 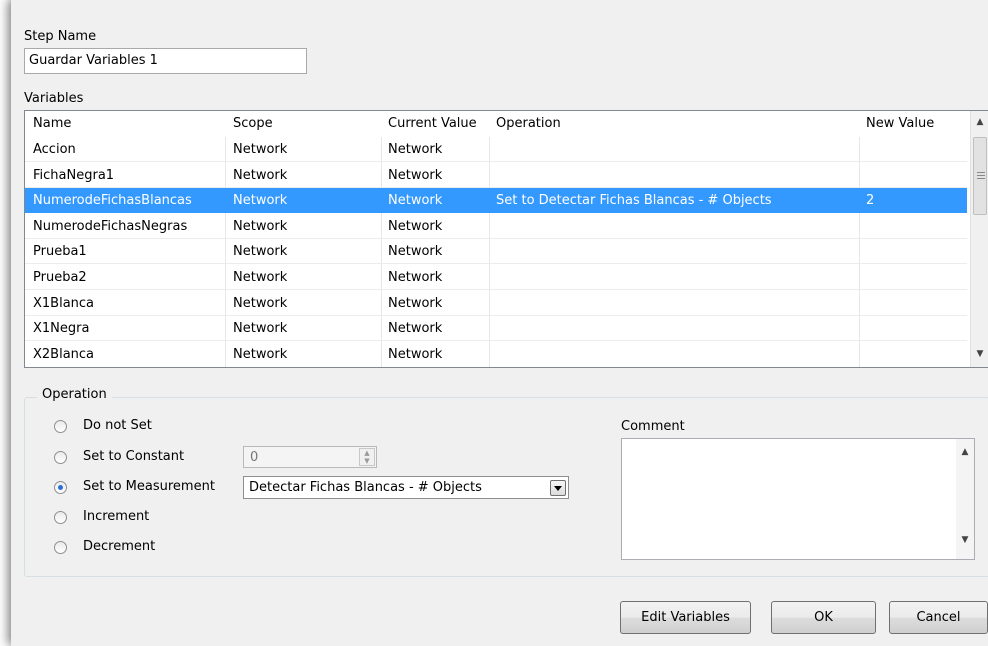 I want to click on constant-stepper: 0 ▲ ▼, so click(x=310, y=457).